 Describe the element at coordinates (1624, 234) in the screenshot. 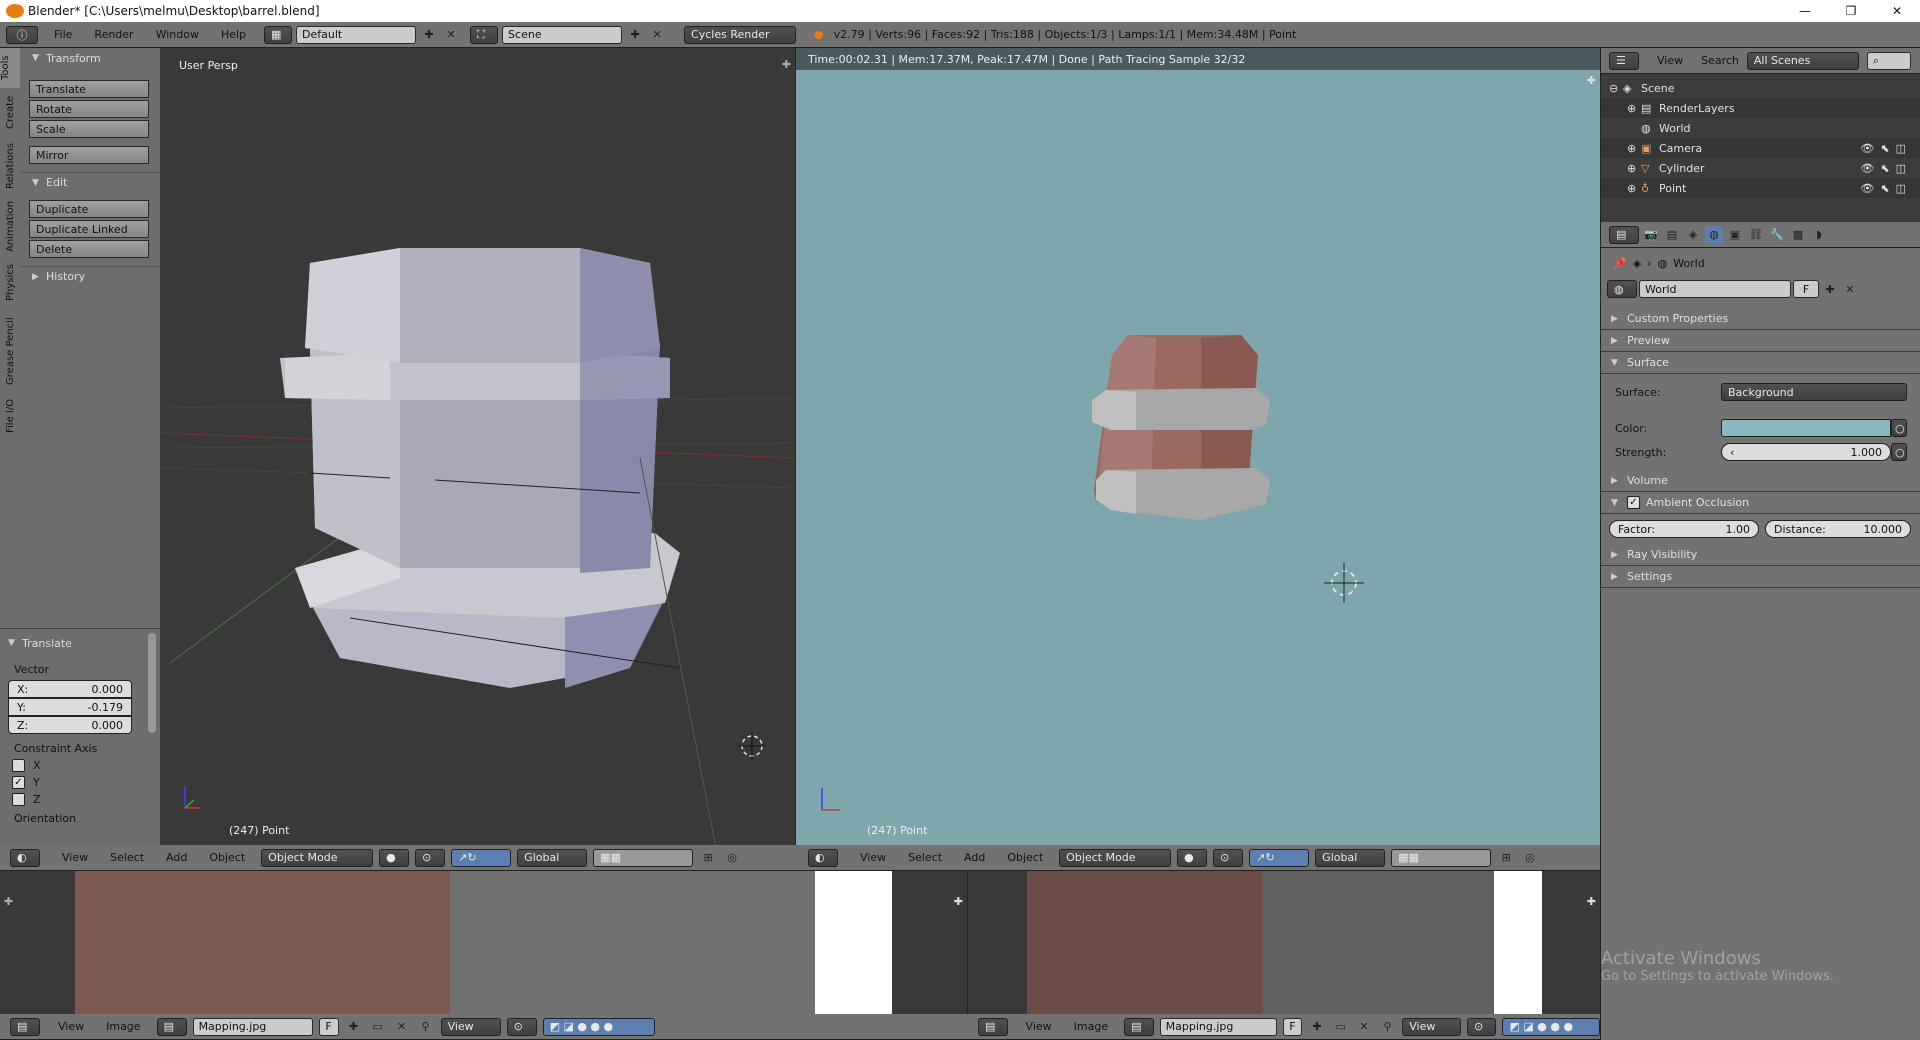

I see `editor-type-properties: ▤` at that location.